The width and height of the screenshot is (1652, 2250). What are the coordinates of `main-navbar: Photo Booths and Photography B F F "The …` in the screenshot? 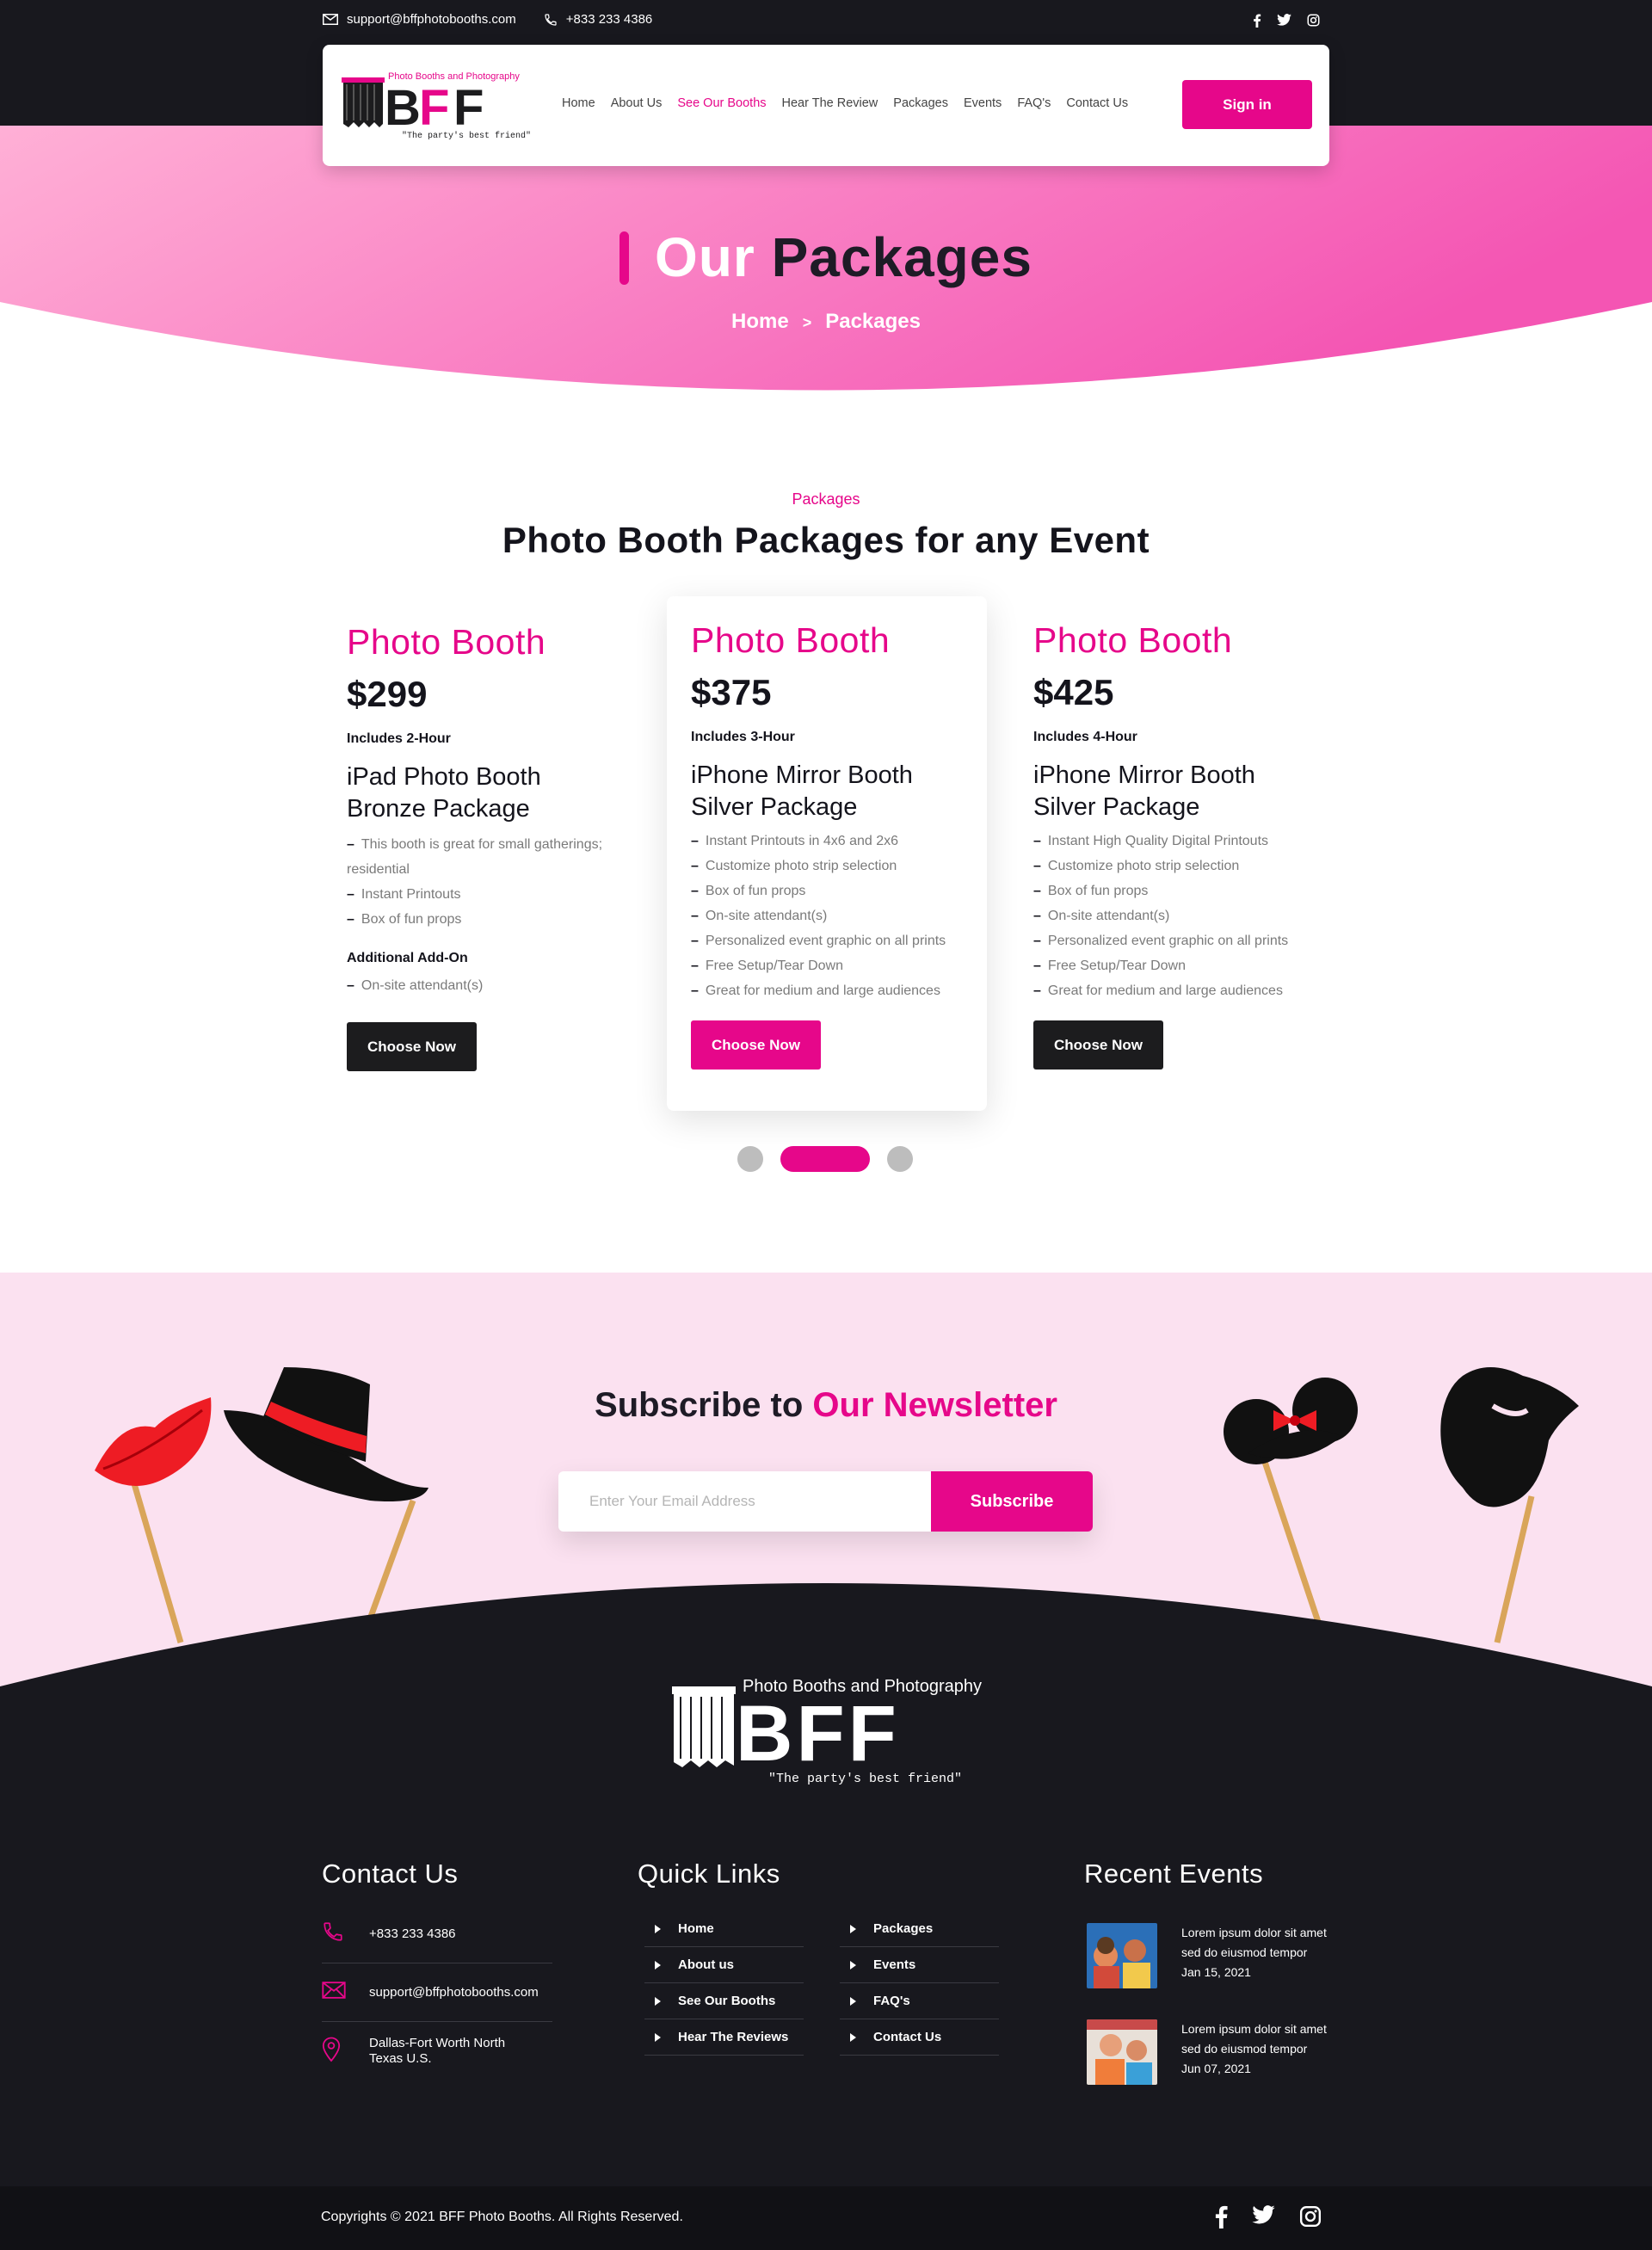 It's located at (826, 105).